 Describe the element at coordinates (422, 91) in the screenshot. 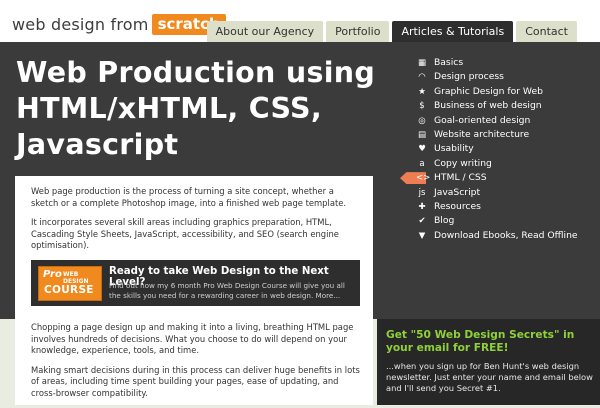

I see `star-icon: ★` at that location.